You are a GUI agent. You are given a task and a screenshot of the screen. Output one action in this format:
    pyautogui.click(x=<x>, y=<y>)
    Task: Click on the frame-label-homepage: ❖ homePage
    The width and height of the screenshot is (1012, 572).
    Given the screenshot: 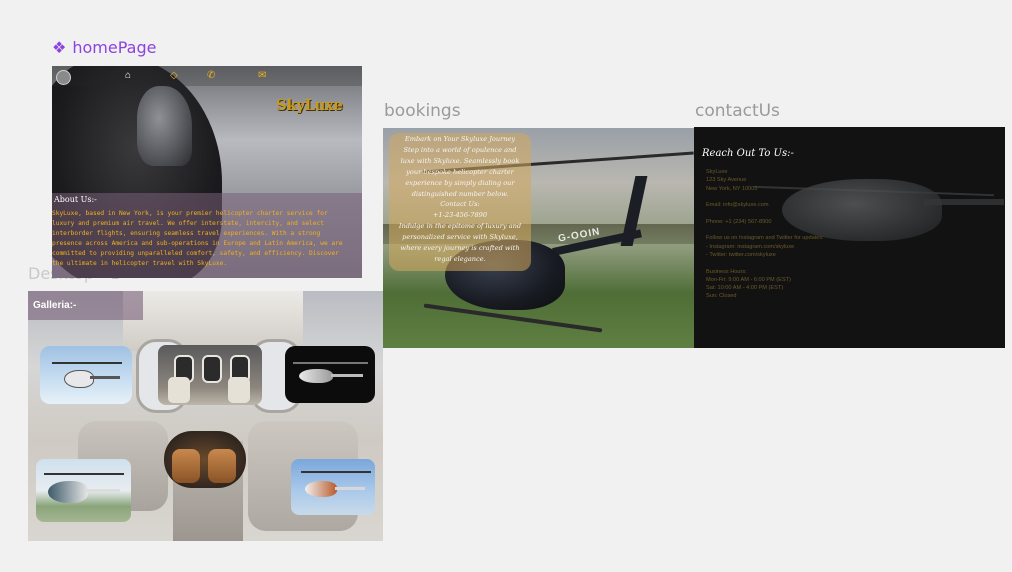 What is the action you would take?
    pyautogui.click(x=104, y=47)
    